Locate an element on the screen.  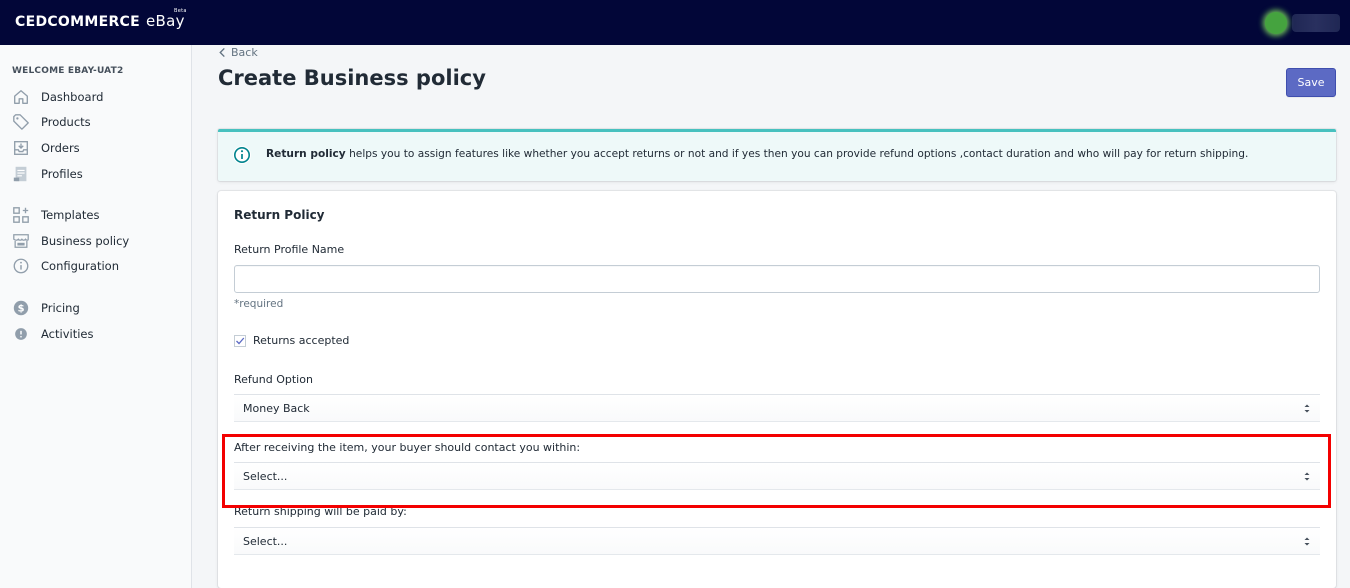
sidebar-item-label: Dashboard is located at coordinates (72, 97).